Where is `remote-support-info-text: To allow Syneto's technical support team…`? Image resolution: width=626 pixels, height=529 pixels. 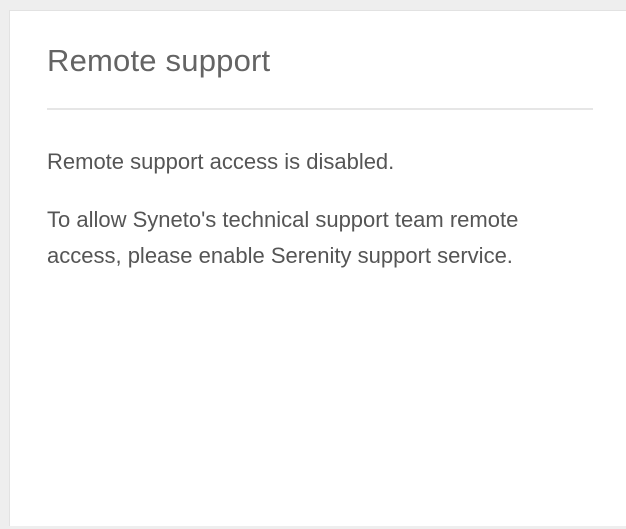 remote-support-info-text: To allow Syneto's technical support team… is located at coordinates (283, 237).